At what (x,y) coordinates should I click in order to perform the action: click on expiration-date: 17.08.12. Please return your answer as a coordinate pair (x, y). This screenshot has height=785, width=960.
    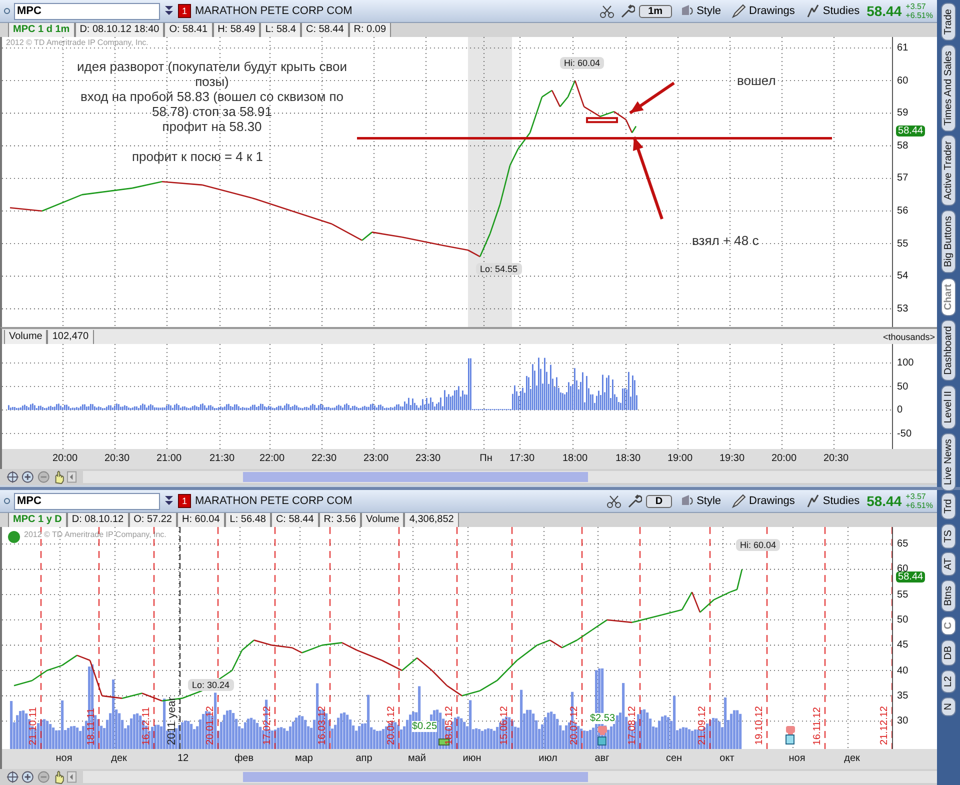
    Looking at the image, I should click on (632, 725).